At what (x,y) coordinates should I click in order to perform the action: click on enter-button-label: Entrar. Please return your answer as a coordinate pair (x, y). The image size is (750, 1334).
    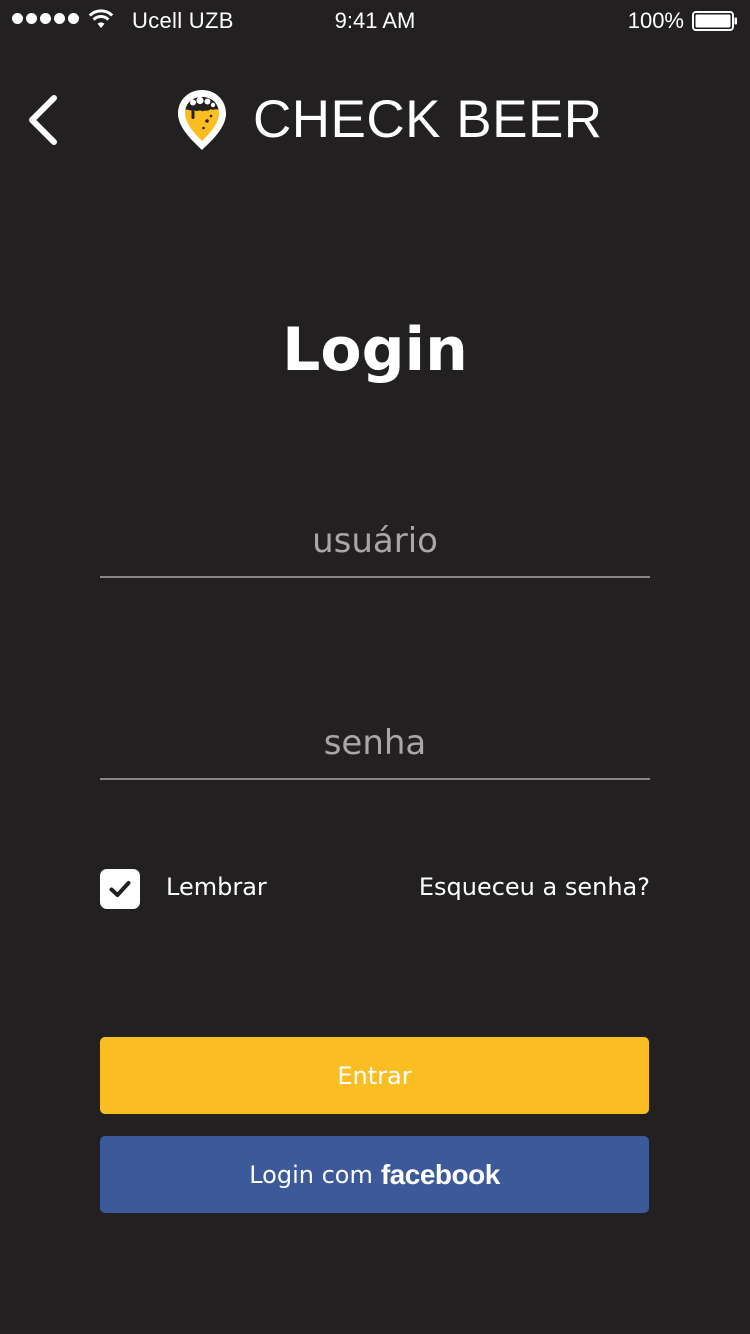
    Looking at the image, I should click on (374, 1075).